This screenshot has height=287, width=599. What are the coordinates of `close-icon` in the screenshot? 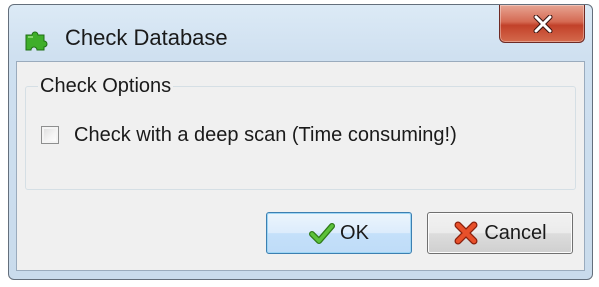 It's located at (543, 24).